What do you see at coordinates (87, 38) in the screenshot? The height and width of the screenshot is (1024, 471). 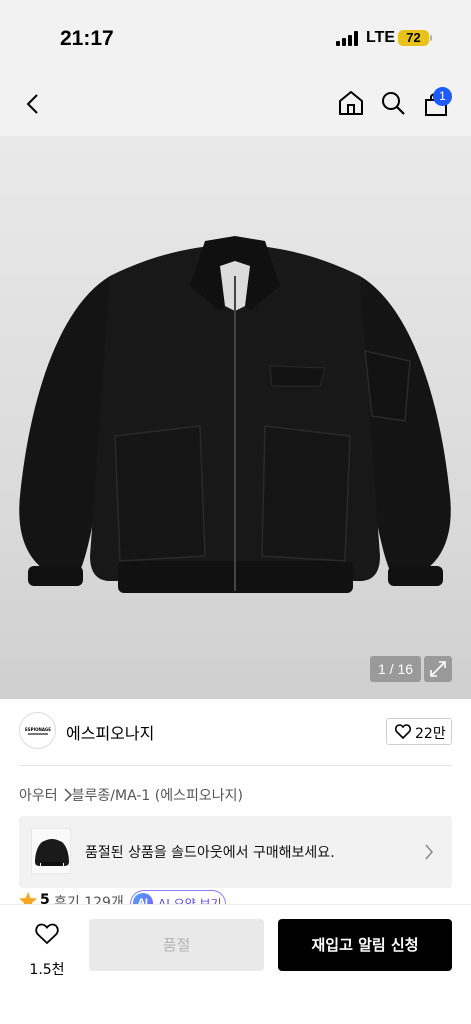 I see `status-time: 21:17` at bounding box center [87, 38].